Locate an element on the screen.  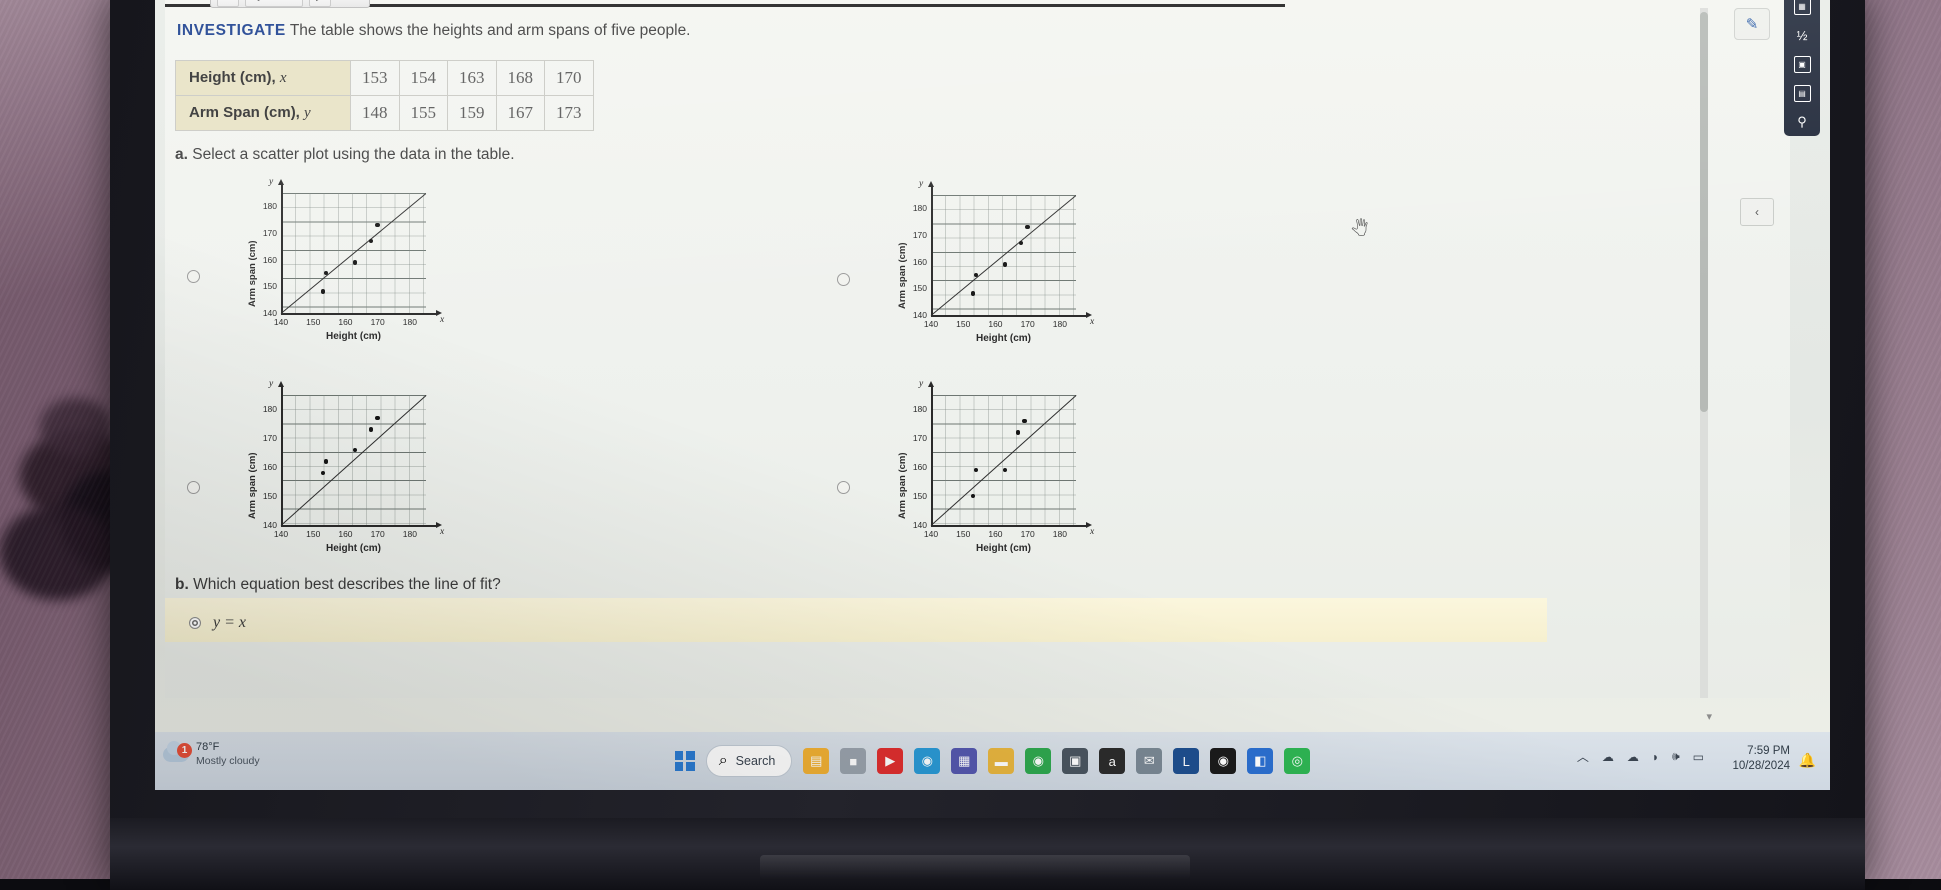
clock: 7:59 PM 10/28/2024 is located at coordinates (1761, 759).